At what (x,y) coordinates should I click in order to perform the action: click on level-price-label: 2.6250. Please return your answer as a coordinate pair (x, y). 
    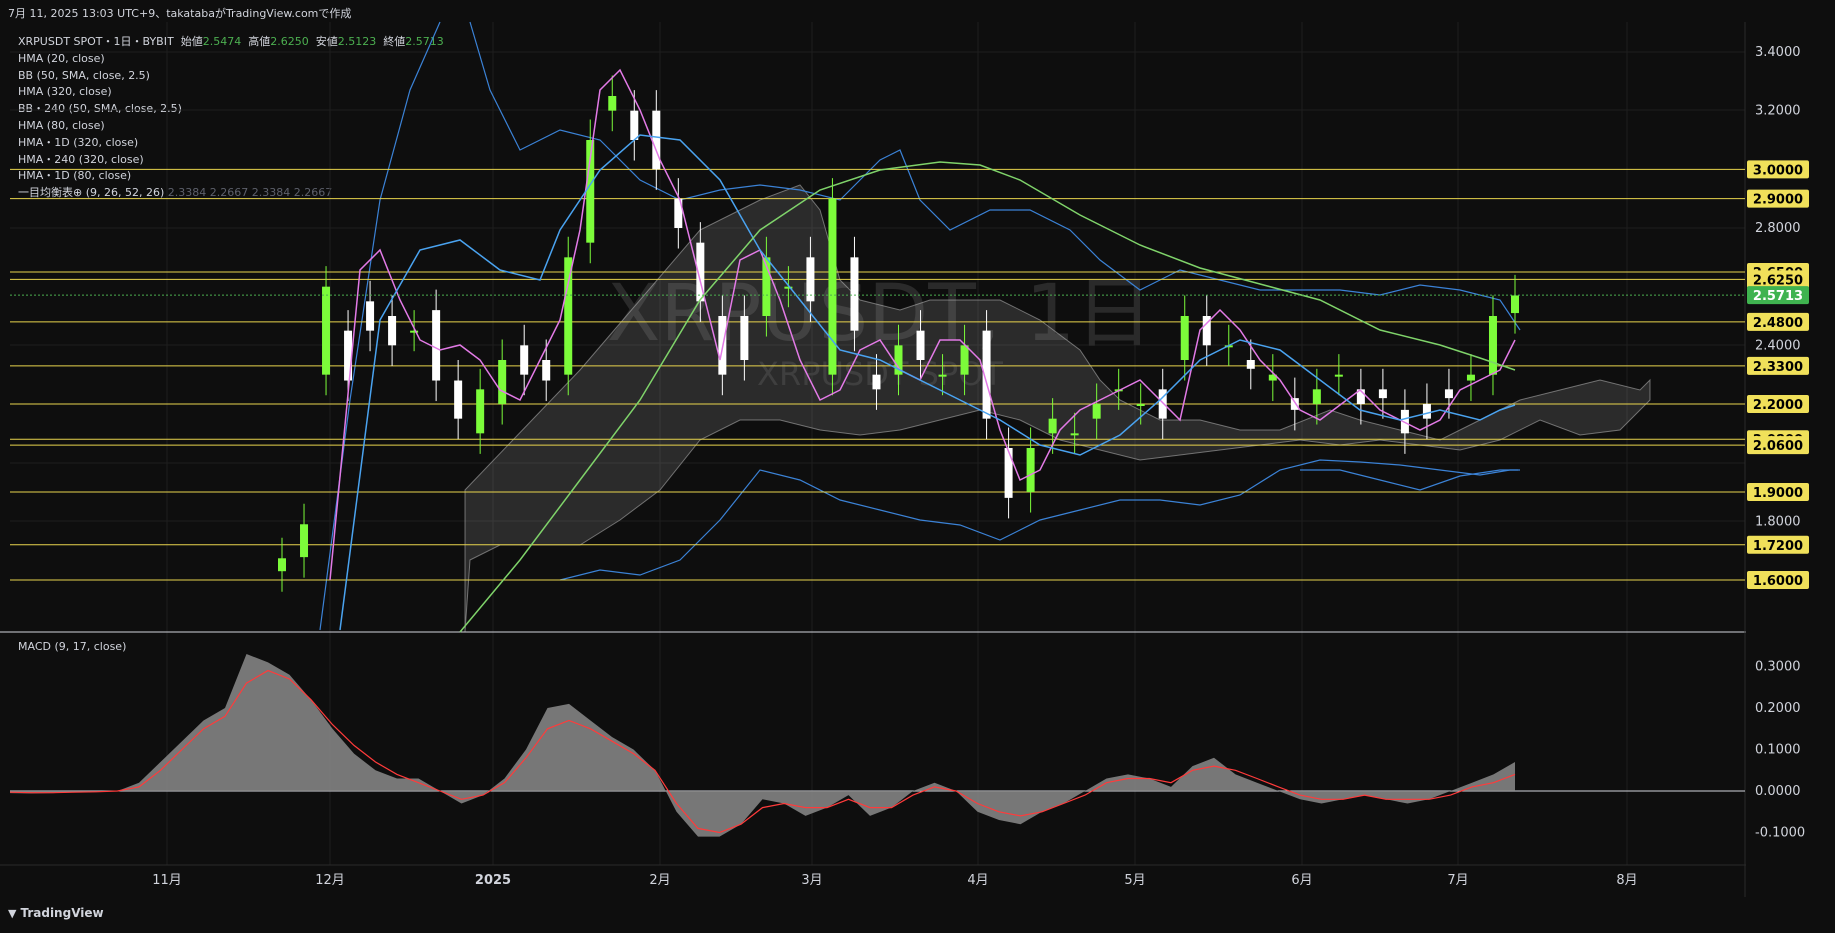
    Looking at the image, I should click on (1778, 280).